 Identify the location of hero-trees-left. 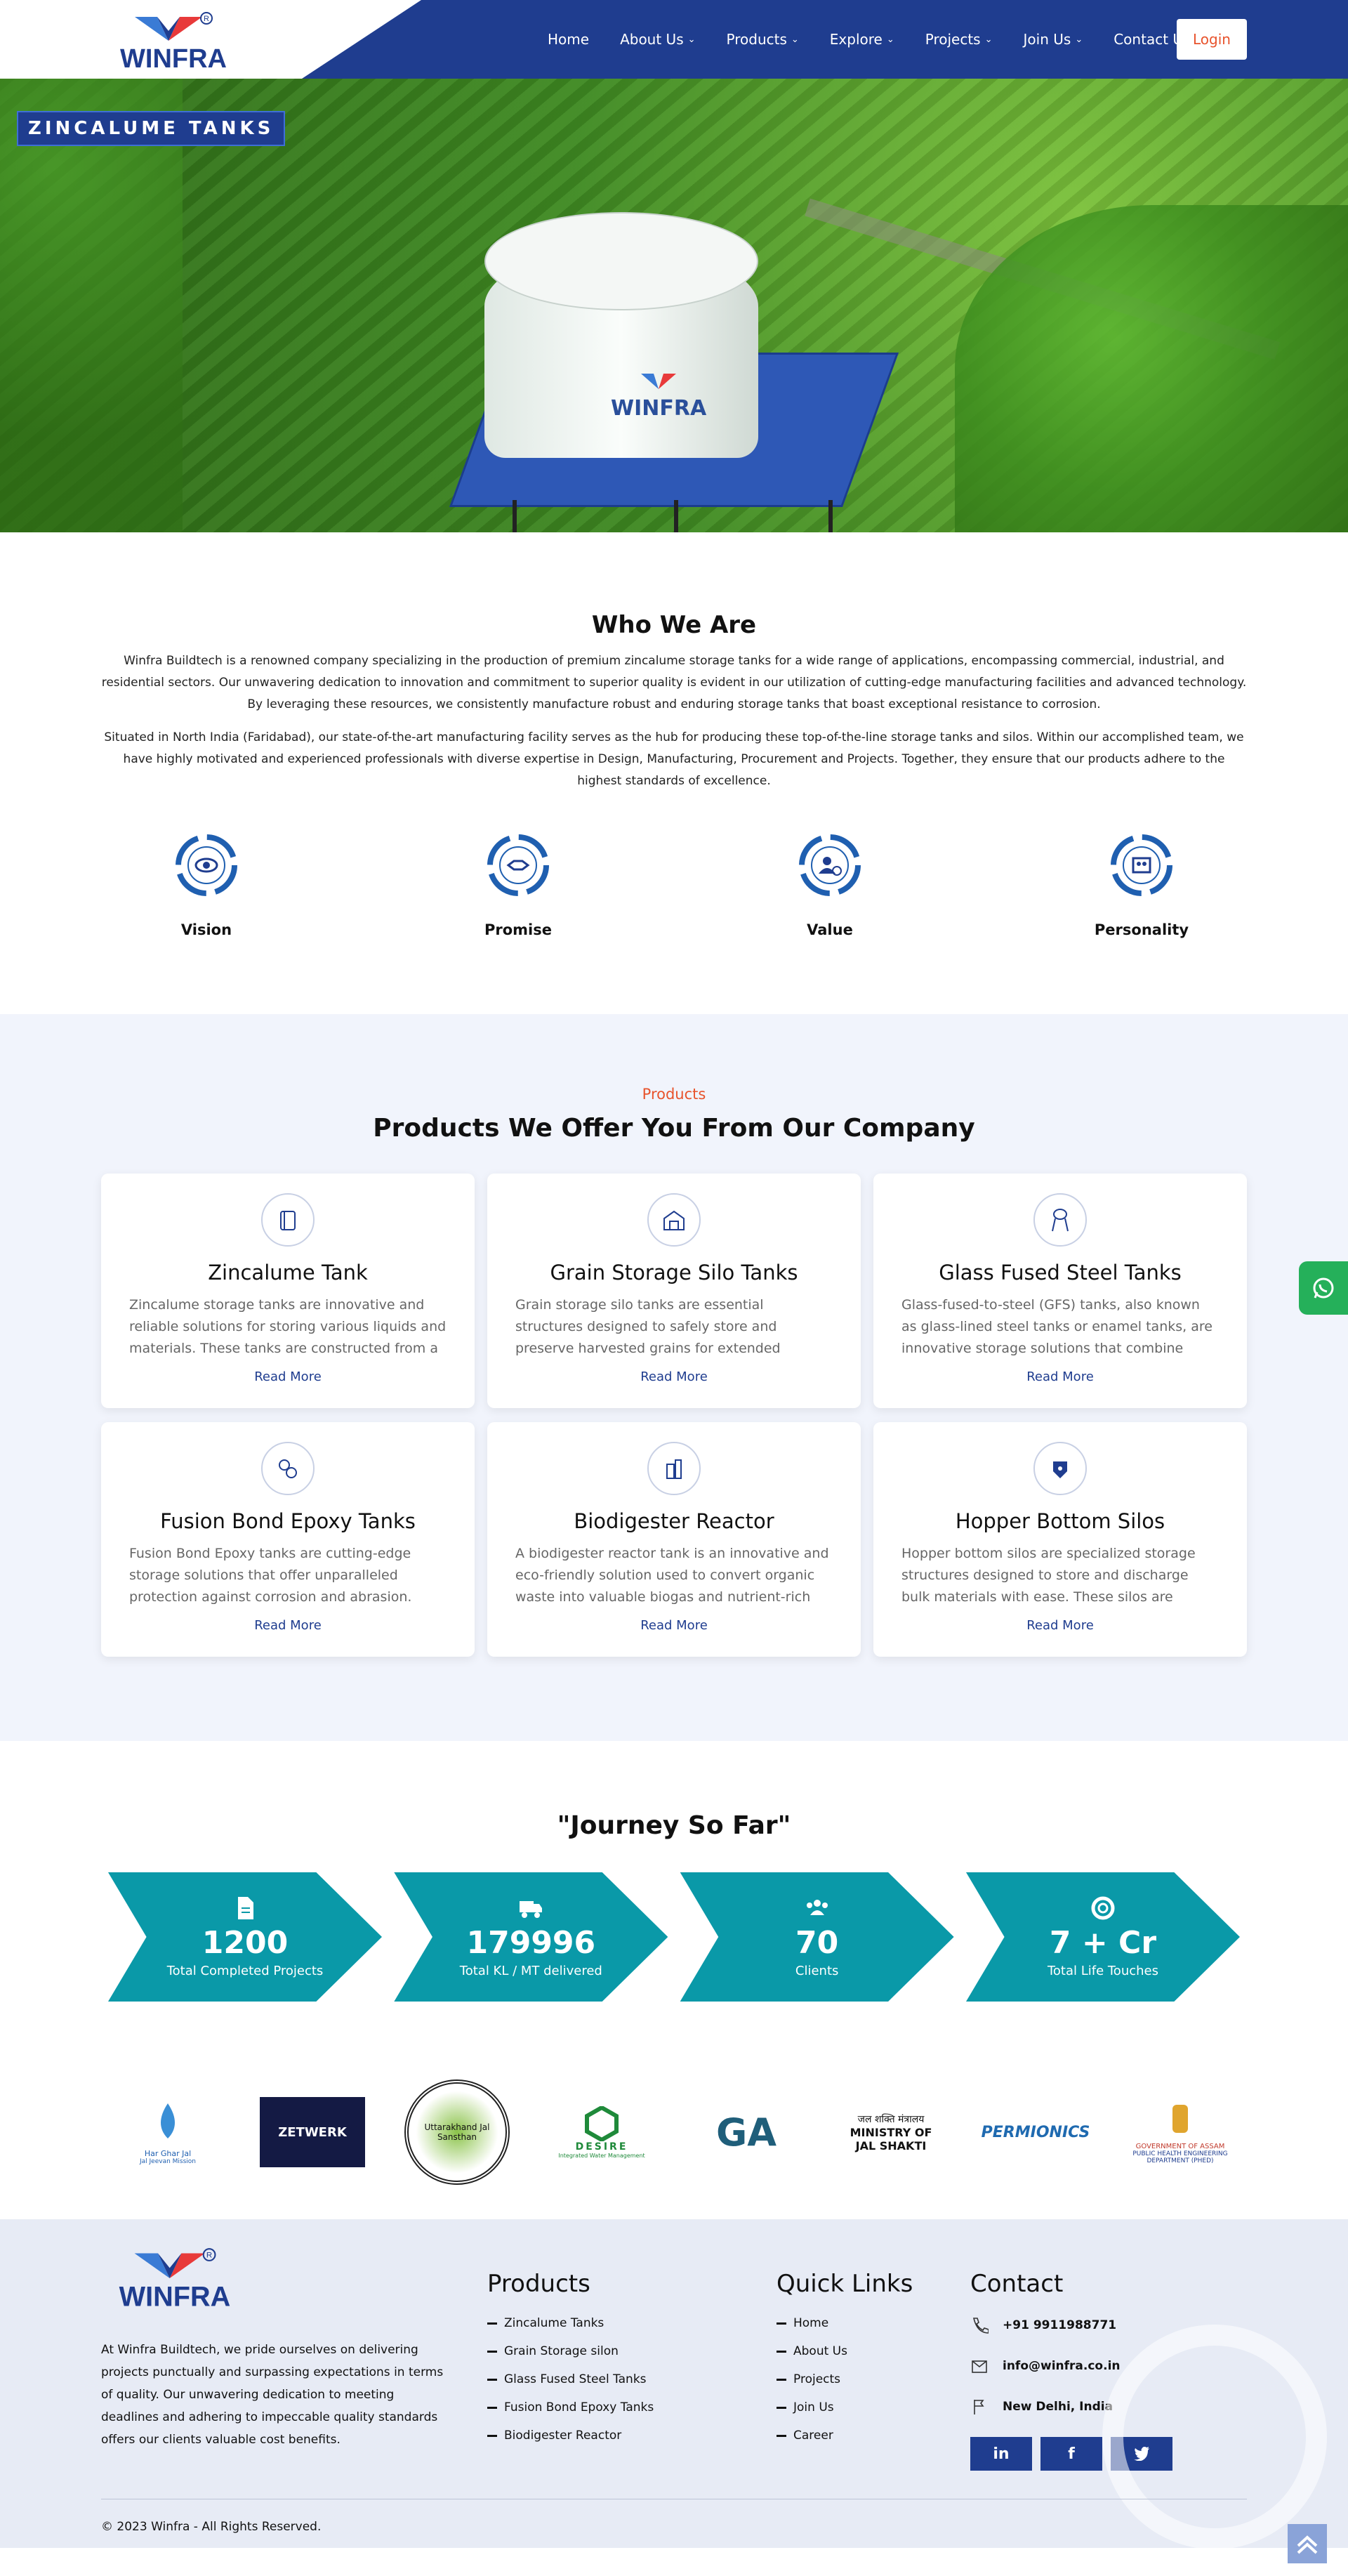
(91, 305).